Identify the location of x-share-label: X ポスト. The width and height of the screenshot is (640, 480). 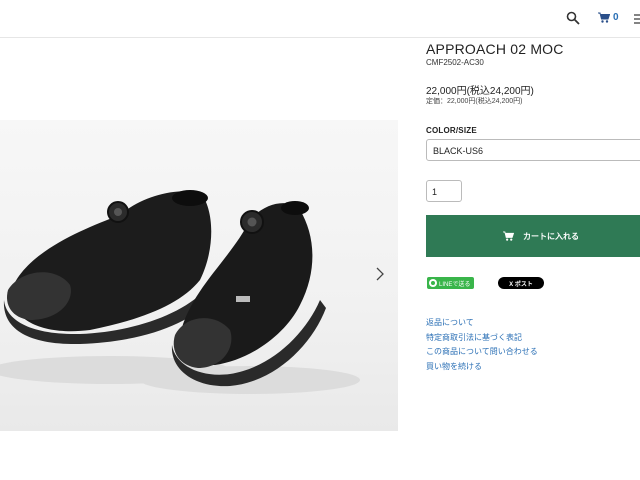
(521, 284).